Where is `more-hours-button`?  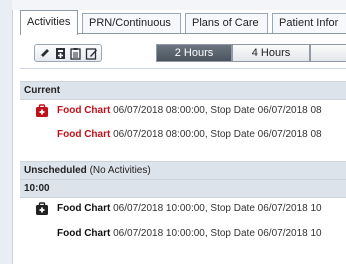 more-hours-button is located at coordinates (328, 53).